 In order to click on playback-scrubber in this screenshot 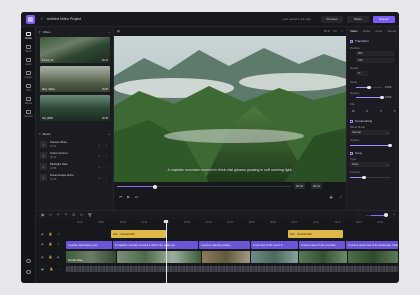, I will do `click(204, 186)`.